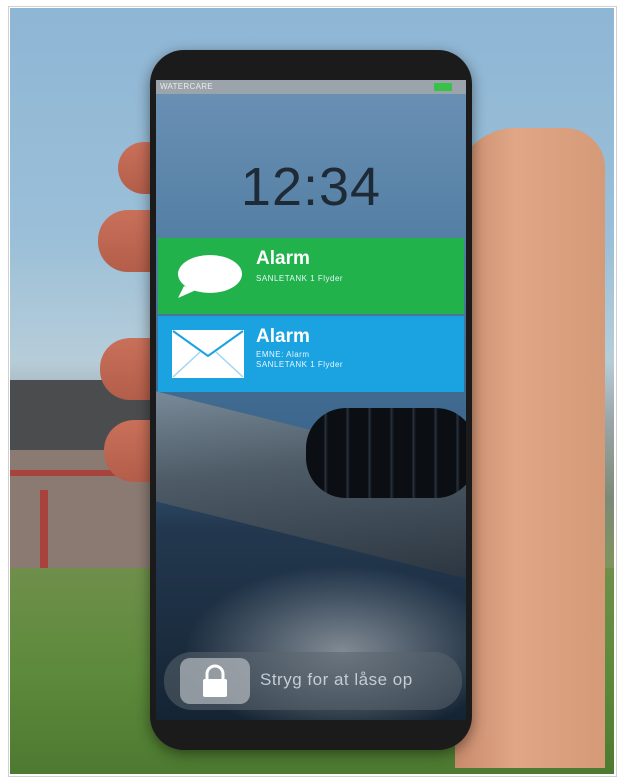 Image resolution: width=621 pixels, height=778 pixels. I want to click on notification-email: Alarm EMNE: Alarm SANLETANK 1 Flyder, so click(311, 354).